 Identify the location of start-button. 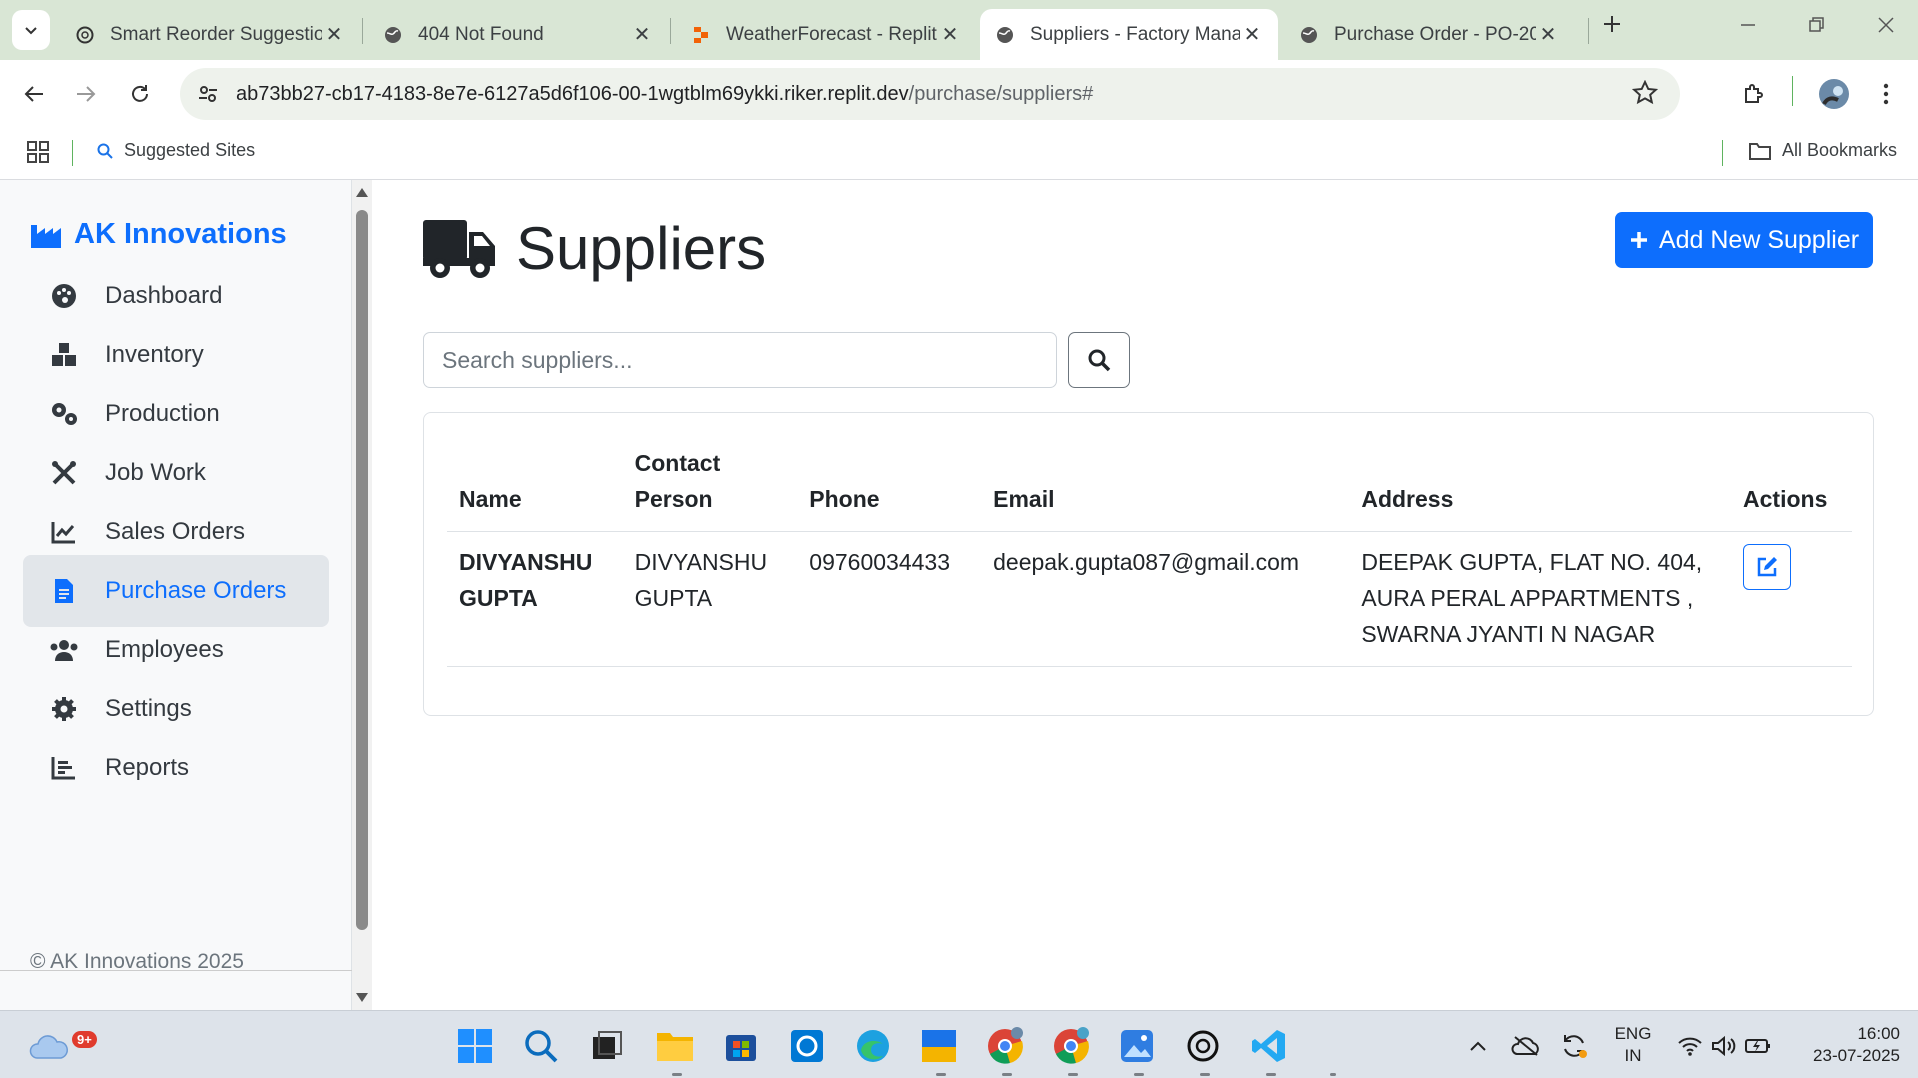
(475, 1046).